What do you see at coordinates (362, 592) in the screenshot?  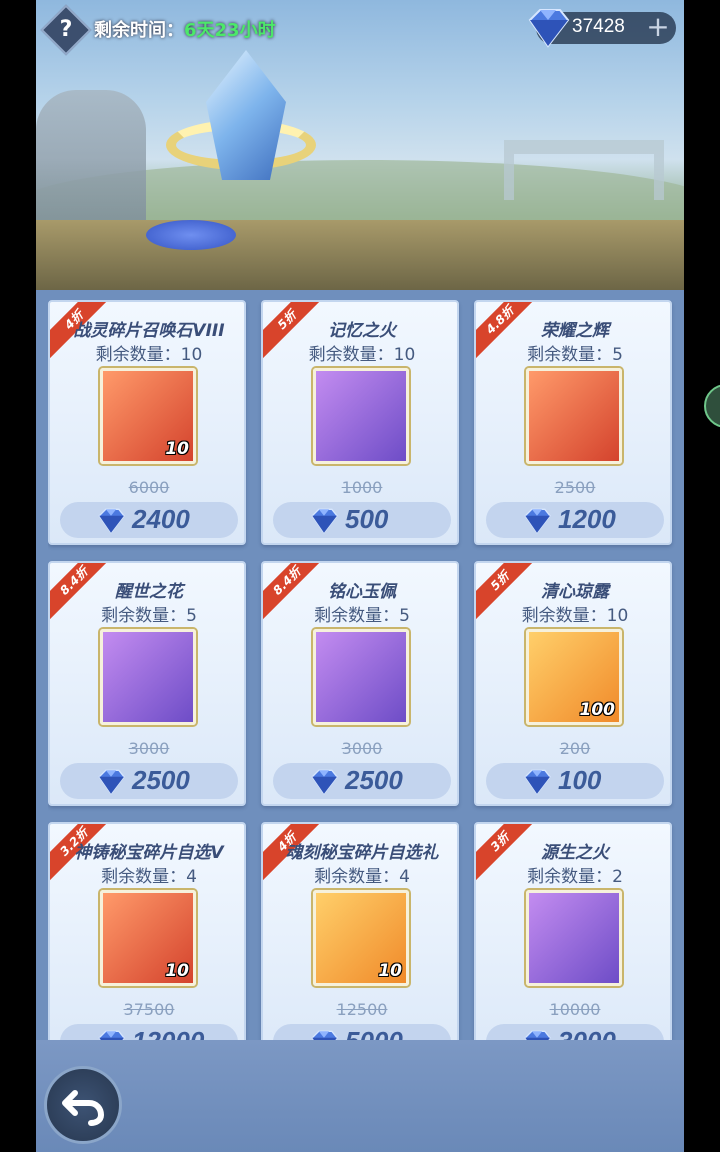 I see `item-name: 铭心玉佩` at bounding box center [362, 592].